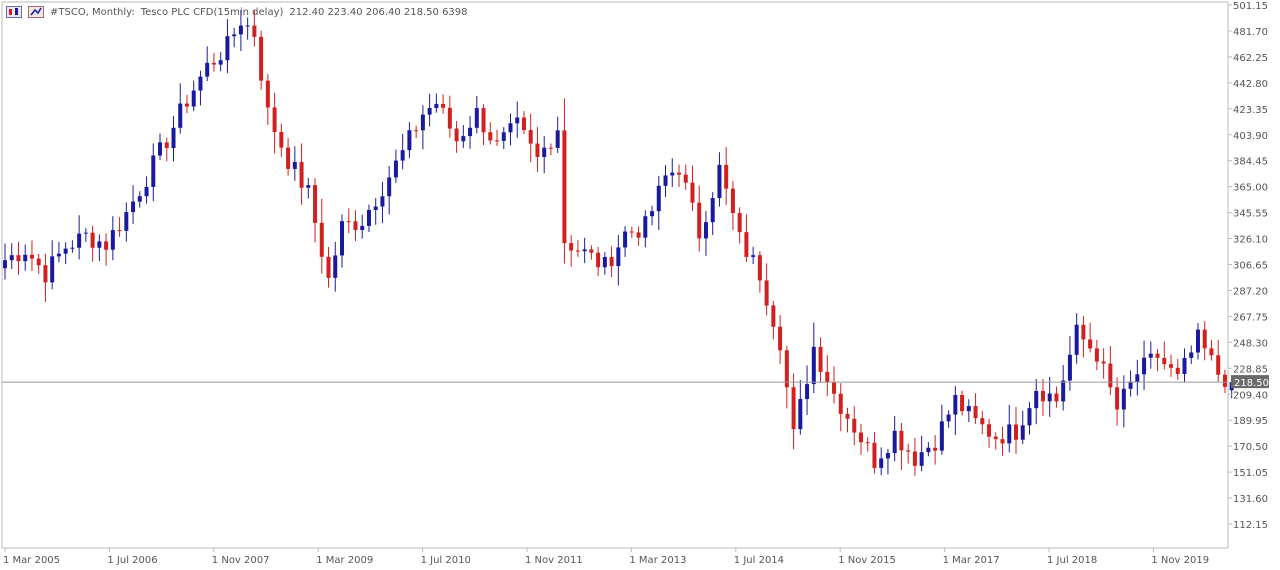 Image resolution: width=1280 pixels, height=570 pixels. What do you see at coordinates (344, 560) in the screenshot?
I see `x-tick-label: 1 Mar 2009` at bounding box center [344, 560].